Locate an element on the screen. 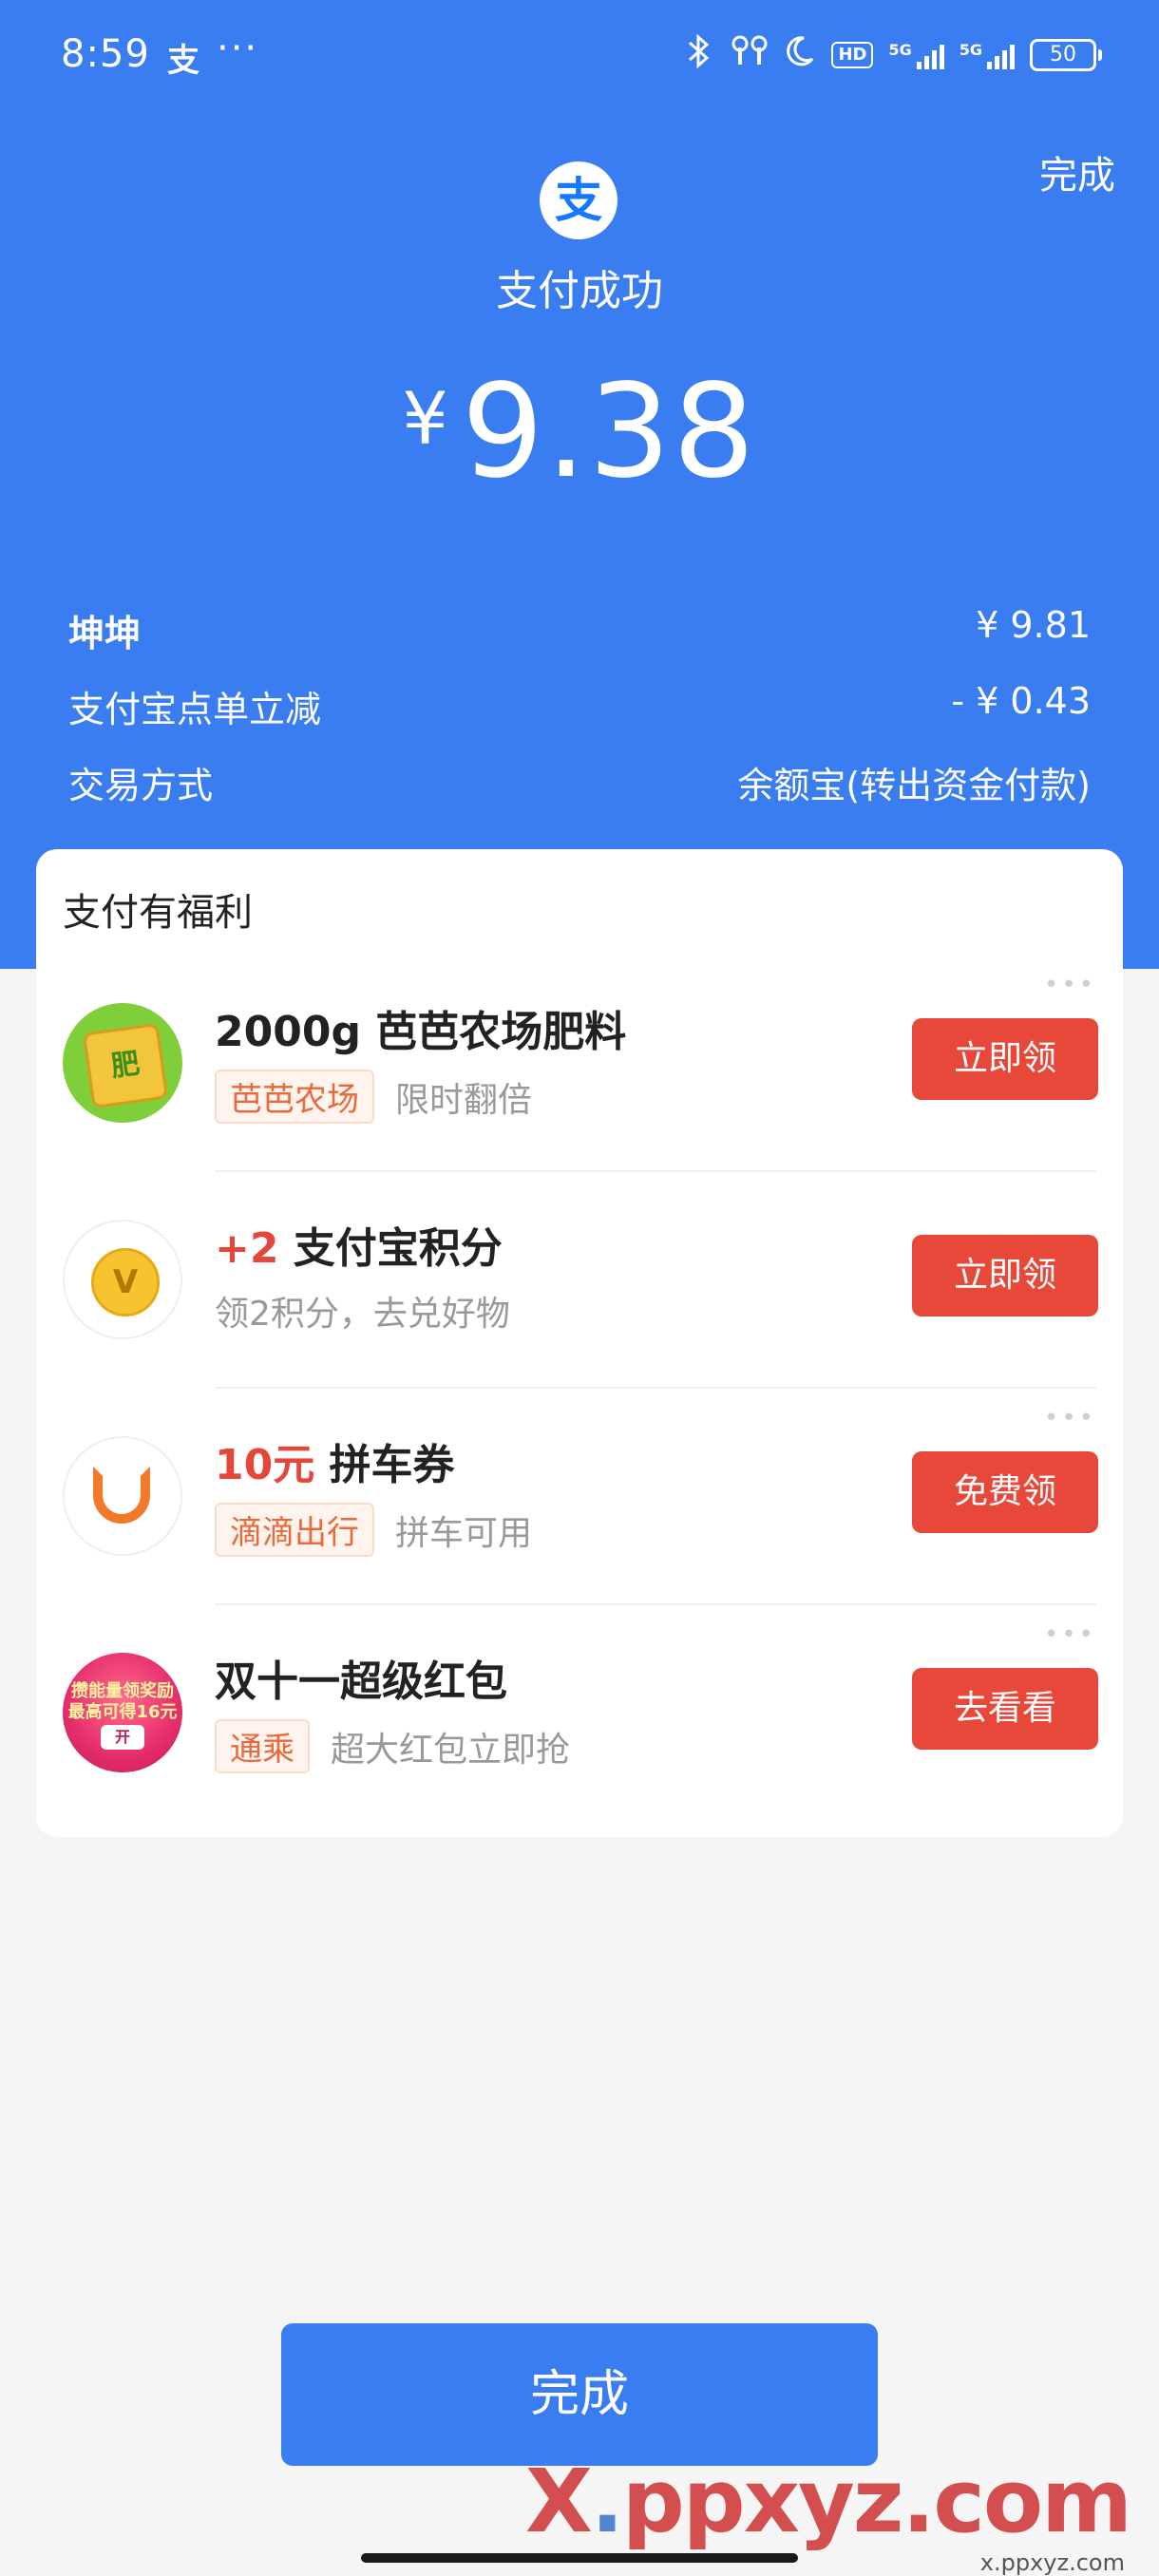 Image resolution: width=1159 pixels, height=2576 pixels. signal-strength-icon-2: 5G is located at coordinates (987, 55).